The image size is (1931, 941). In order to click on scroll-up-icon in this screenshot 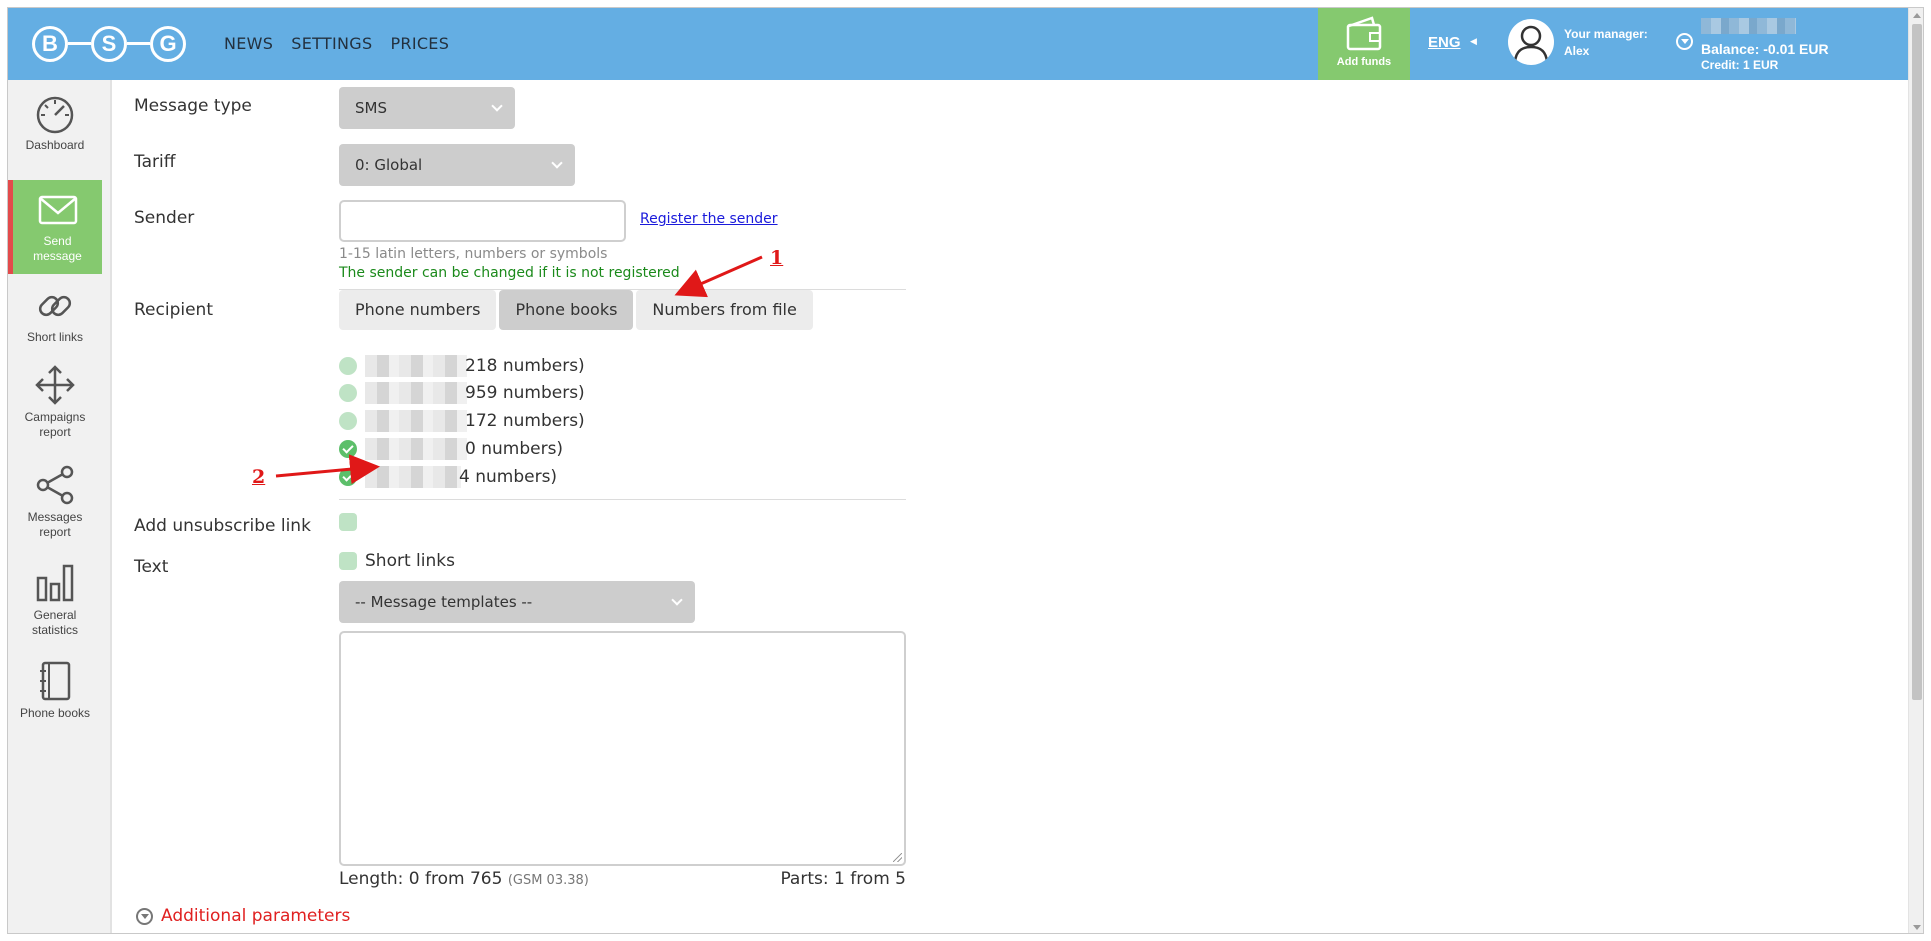, I will do `click(1917, 15)`.